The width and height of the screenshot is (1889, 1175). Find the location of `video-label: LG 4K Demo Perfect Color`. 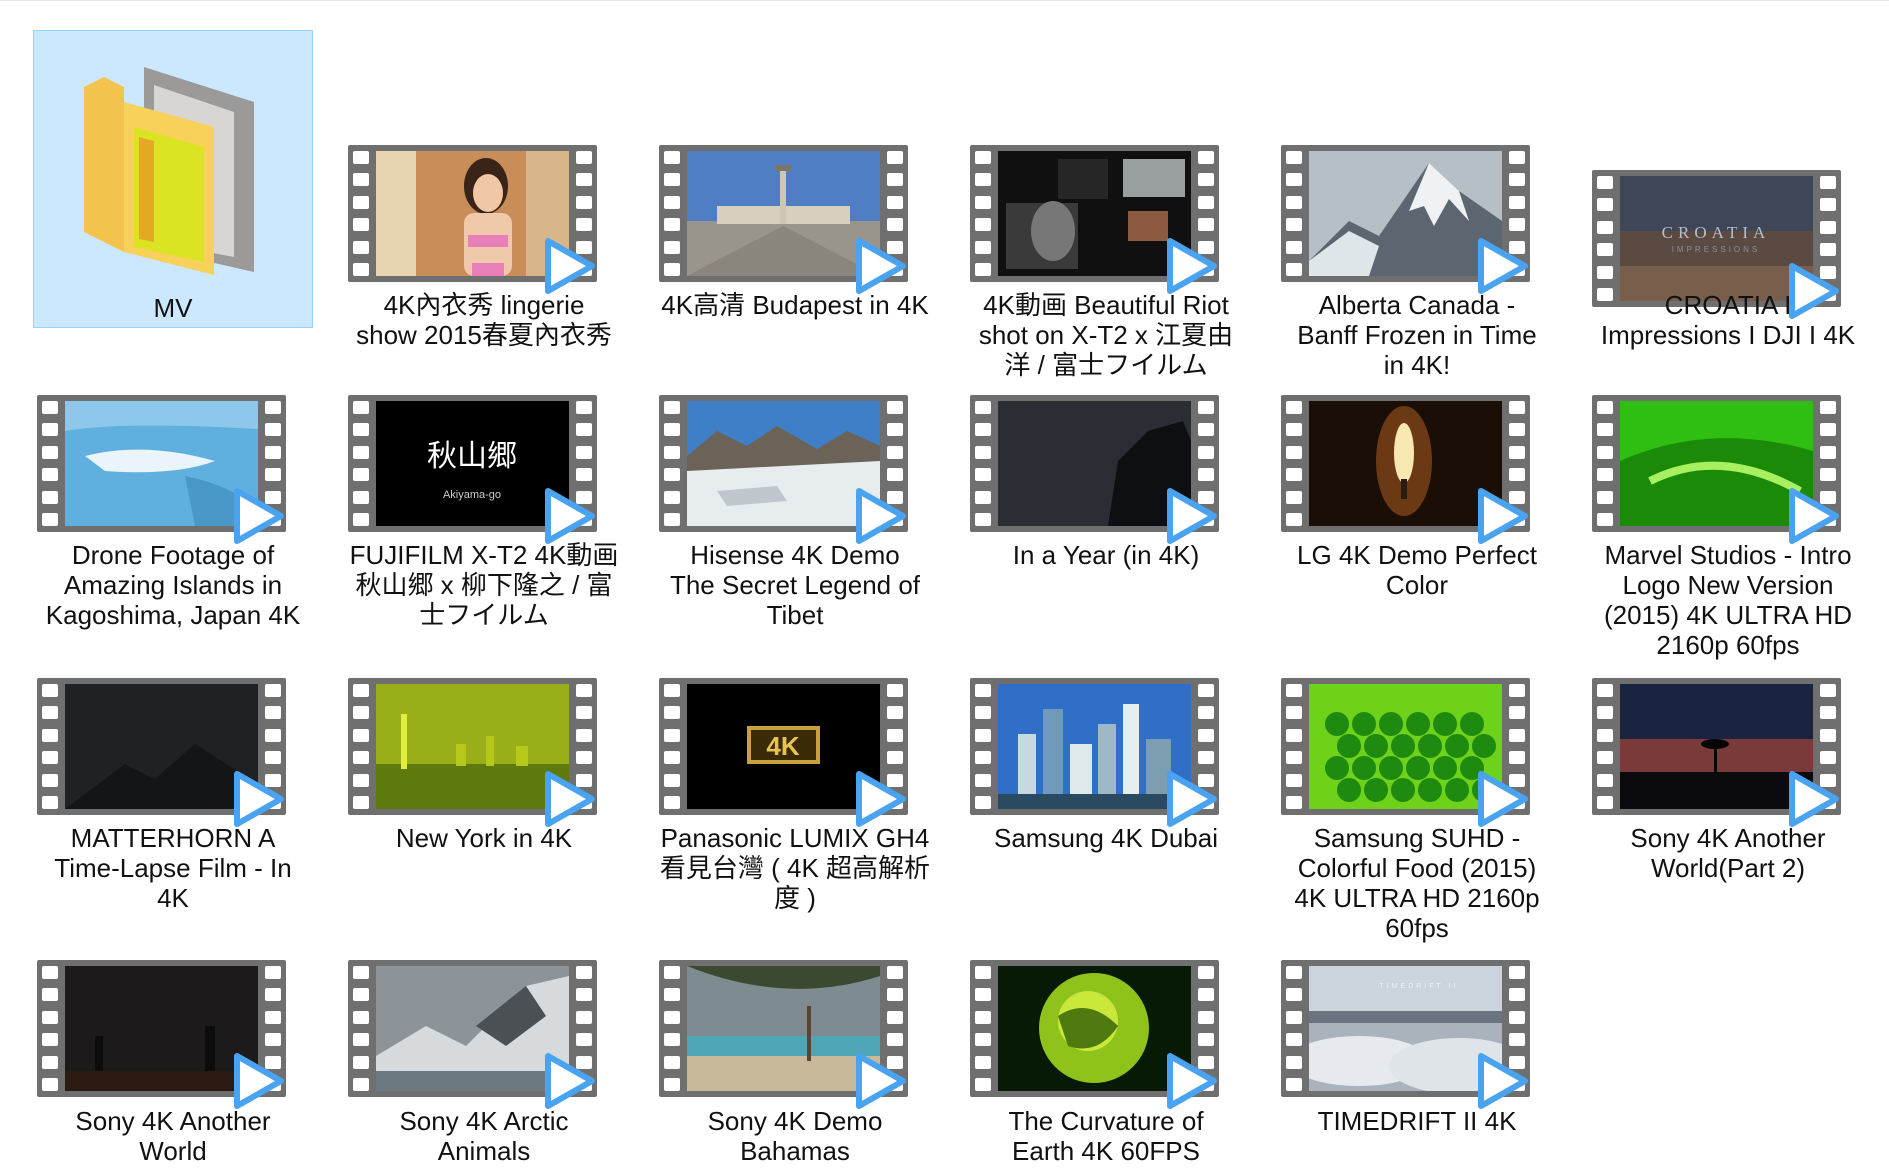

video-label: LG 4K Demo Perfect Color is located at coordinates (1417, 570).